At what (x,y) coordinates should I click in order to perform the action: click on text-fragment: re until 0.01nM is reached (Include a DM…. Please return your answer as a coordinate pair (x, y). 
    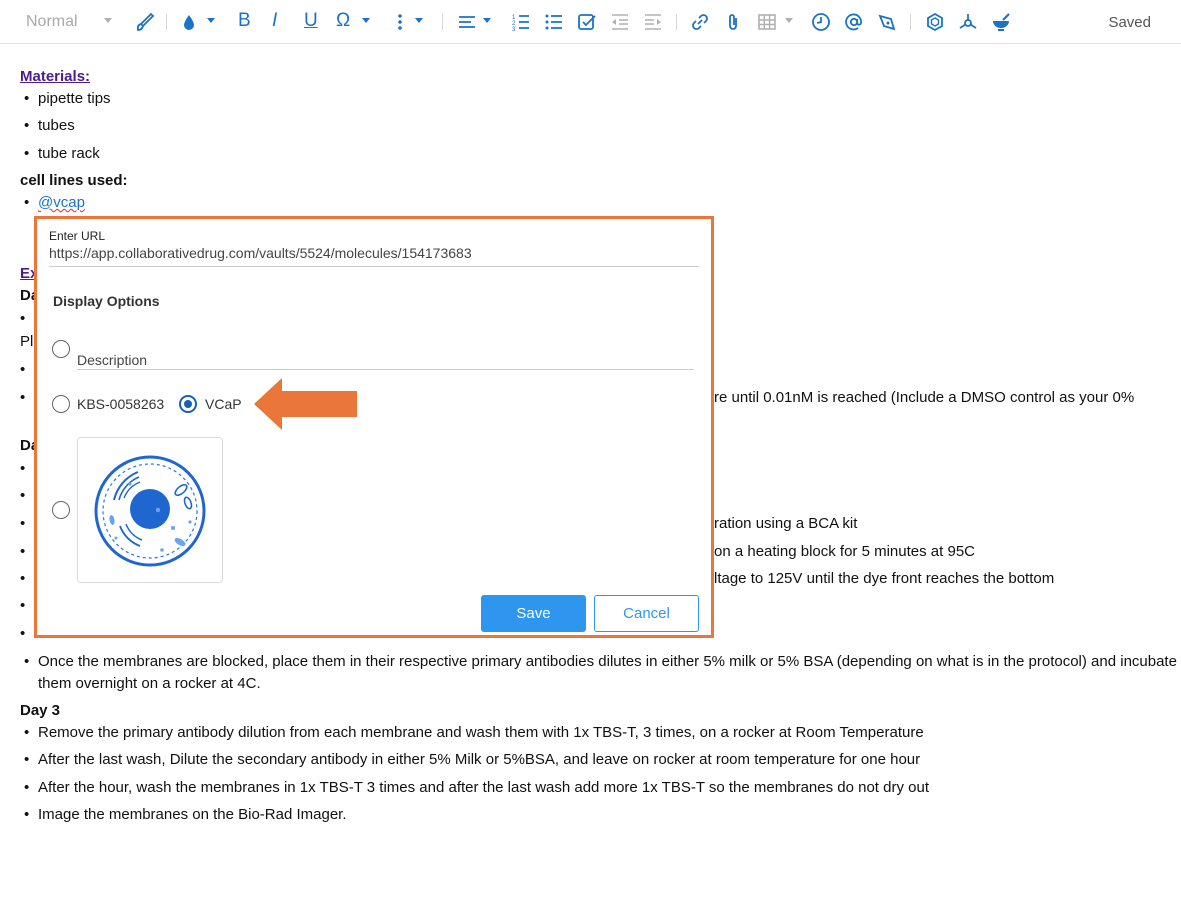
    Looking at the image, I should click on (924, 397).